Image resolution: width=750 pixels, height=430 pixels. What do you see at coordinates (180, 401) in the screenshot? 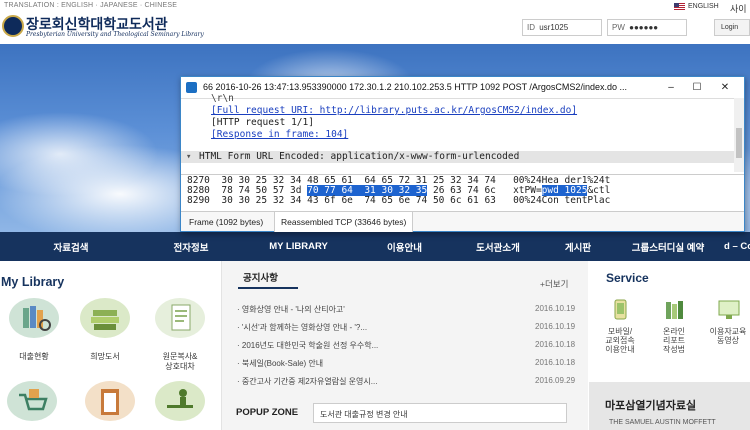
I see `reading-desk-icon` at bounding box center [180, 401].